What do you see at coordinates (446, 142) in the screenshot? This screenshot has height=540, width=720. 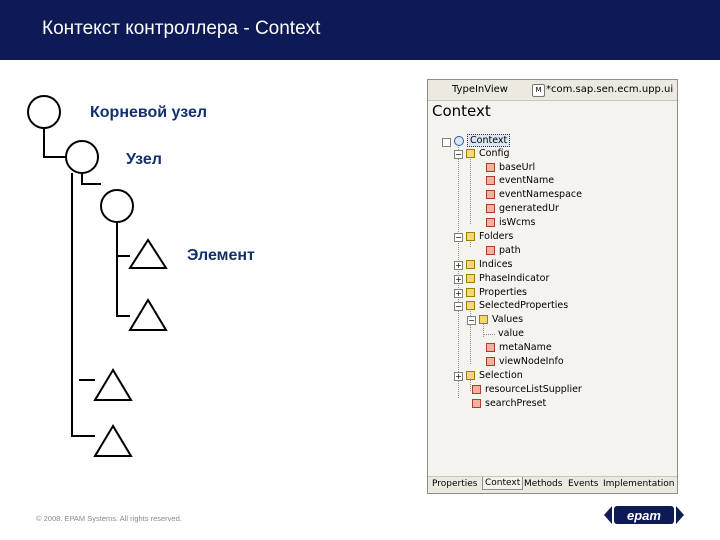 I see `root-checkbox` at bounding box center [446, 142].